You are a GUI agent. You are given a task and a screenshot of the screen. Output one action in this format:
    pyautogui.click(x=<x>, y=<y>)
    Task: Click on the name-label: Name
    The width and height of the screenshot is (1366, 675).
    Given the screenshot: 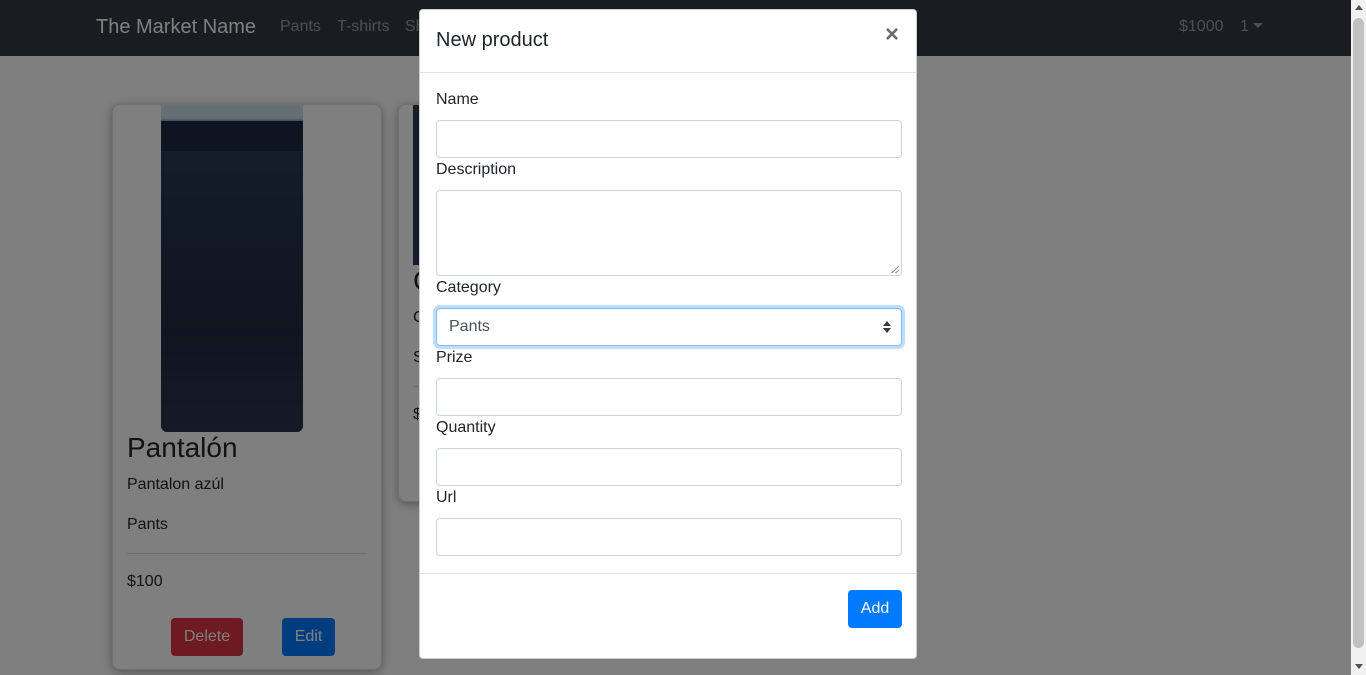 What is the action you would take?
    pyautogui.click(x=457, y=99)
    